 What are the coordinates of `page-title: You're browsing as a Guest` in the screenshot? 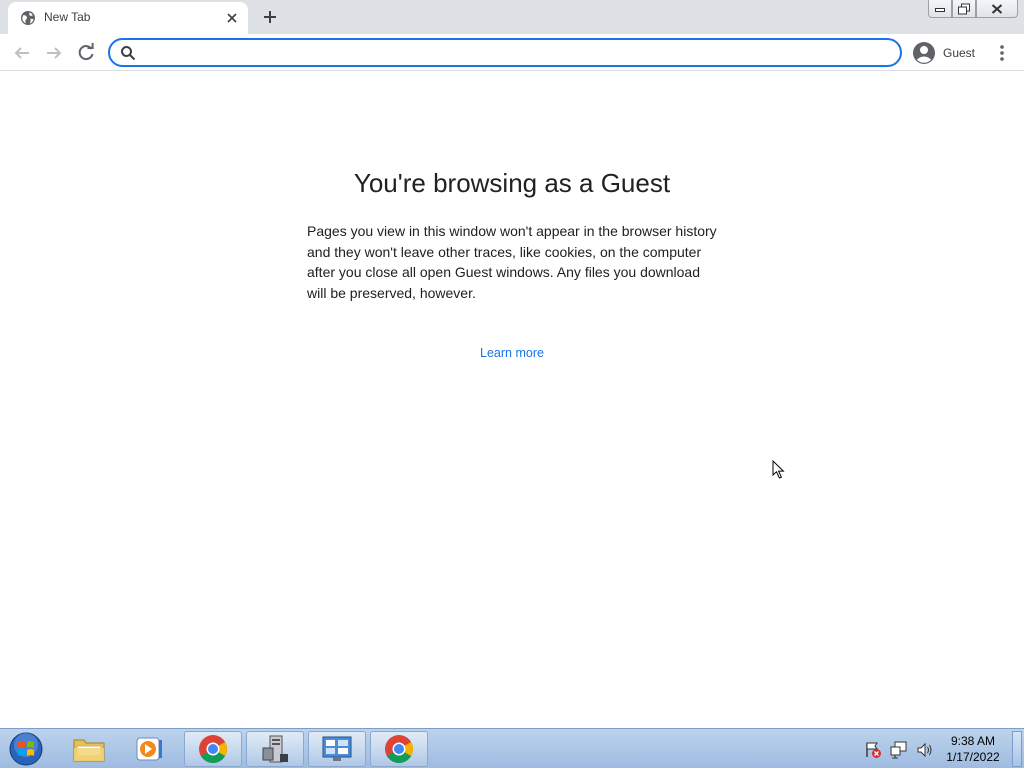 It's located at (512, 183).